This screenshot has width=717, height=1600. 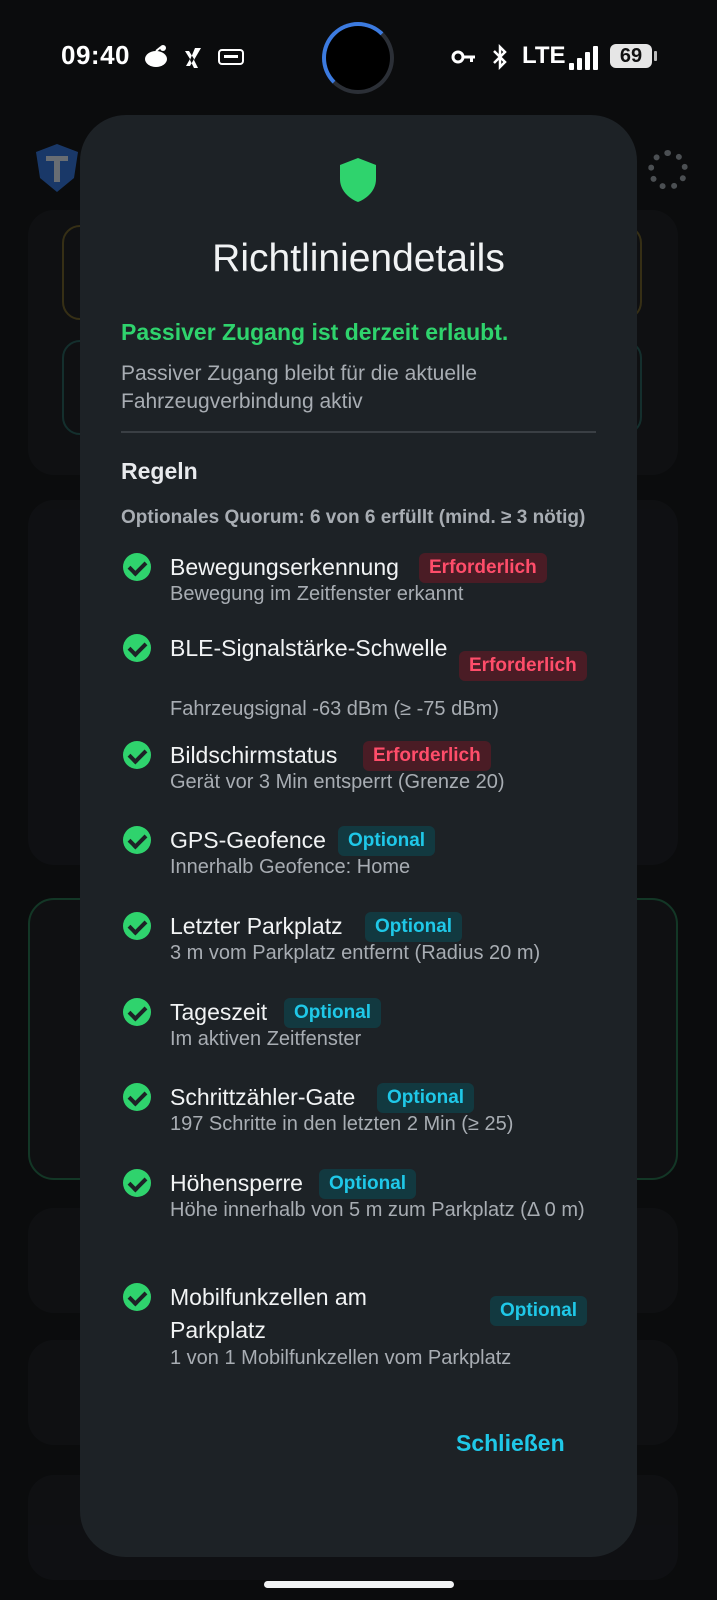 What do you see at coordinates (668, 170) in the screenshot?
I see `gear-icon` at bounding box center [668, 170].